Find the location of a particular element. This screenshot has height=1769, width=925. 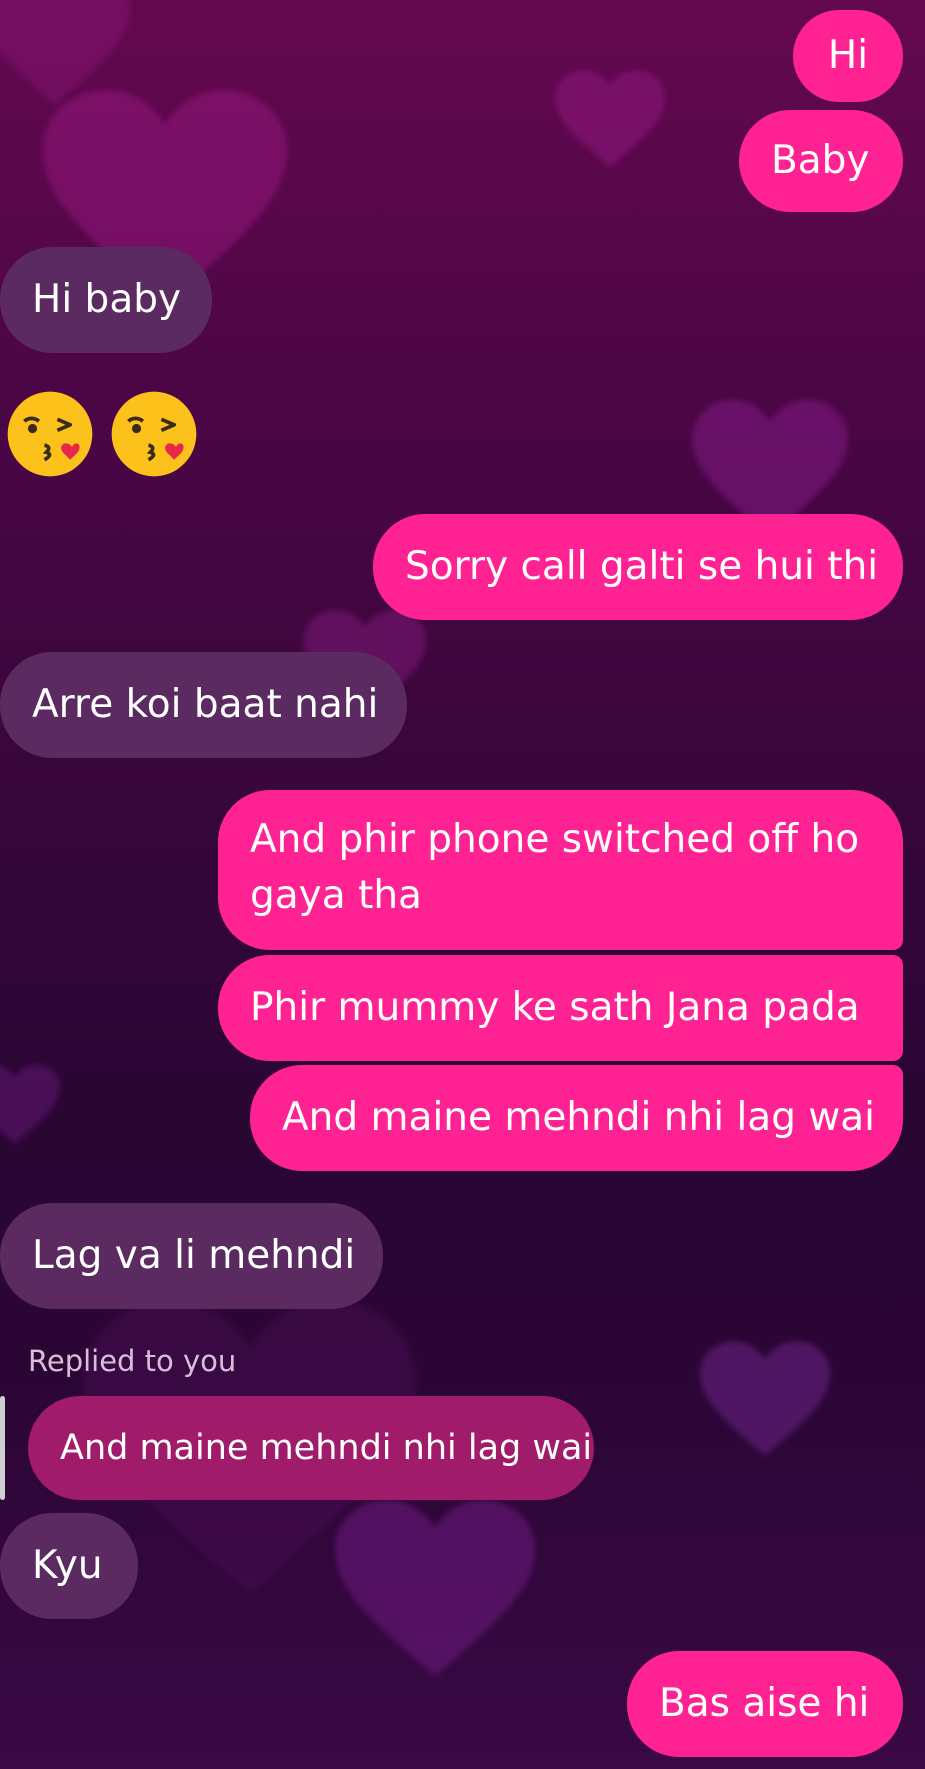

sent-message: And phir phone switched off ho gaya tha is located at coordinates (560, 870).